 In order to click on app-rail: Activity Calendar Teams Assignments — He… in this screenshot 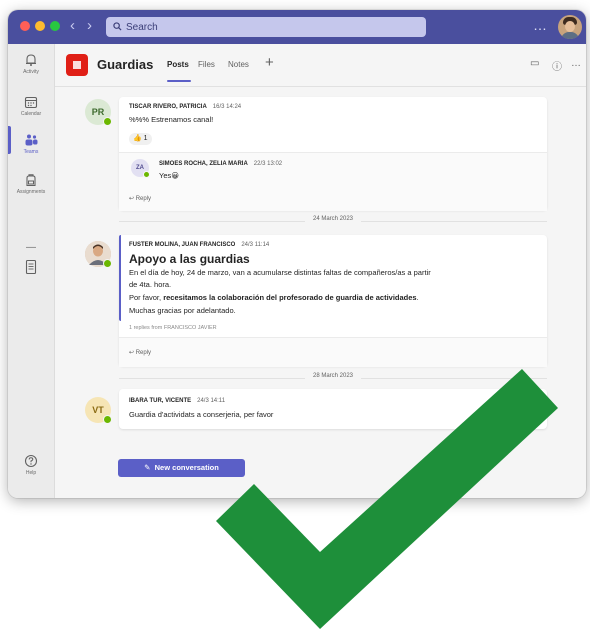, I will do `click(31, 271)`.